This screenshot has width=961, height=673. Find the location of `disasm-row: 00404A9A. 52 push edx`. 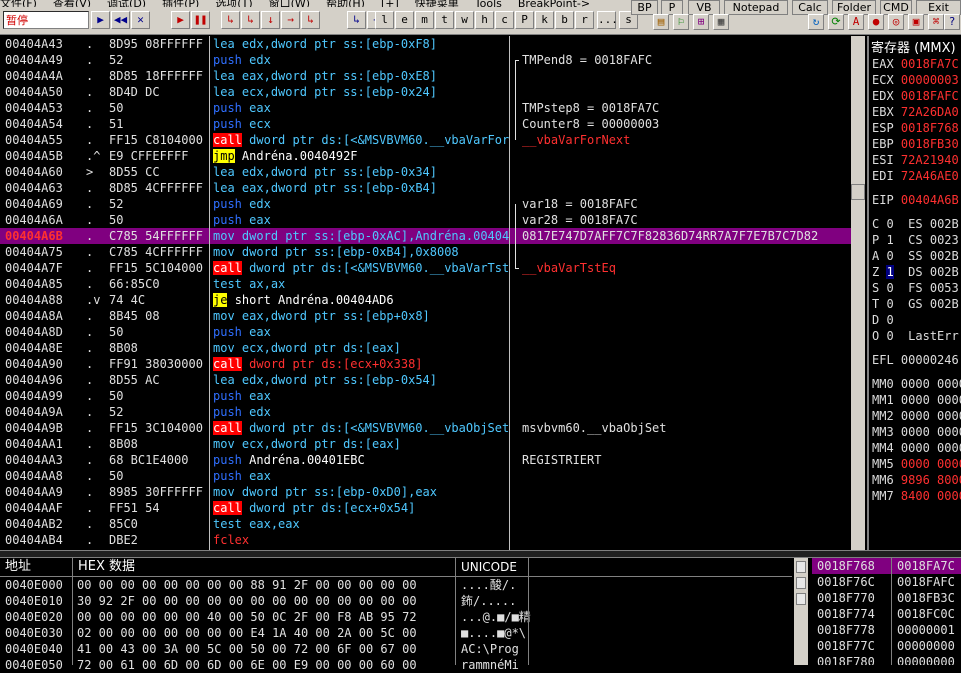

disasm-row: 00404A9A. 52 push edx is located at coordinates (426, 412).